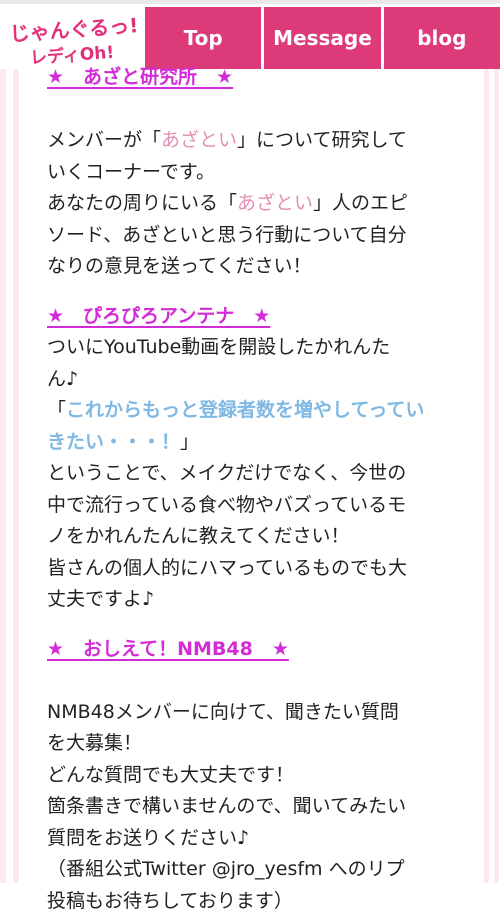 Image resolution: width=500 pixels, height=917 pixels. What do you see at coordinates (262, 173) in the screenshot?
I see `azatoi-text-line: いくコーナーです。` at bounding box center [262, 173].